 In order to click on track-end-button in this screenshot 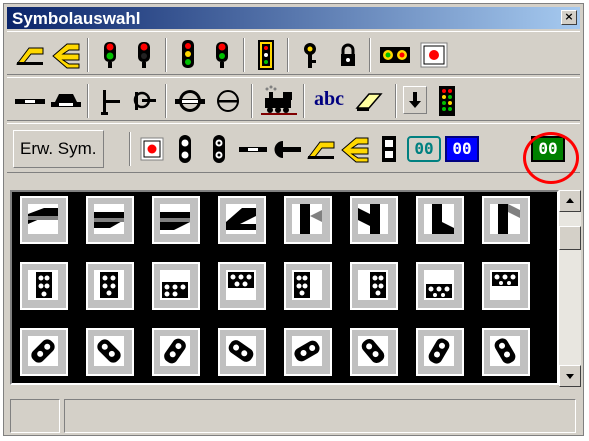, I will do `click(287, 149)`.